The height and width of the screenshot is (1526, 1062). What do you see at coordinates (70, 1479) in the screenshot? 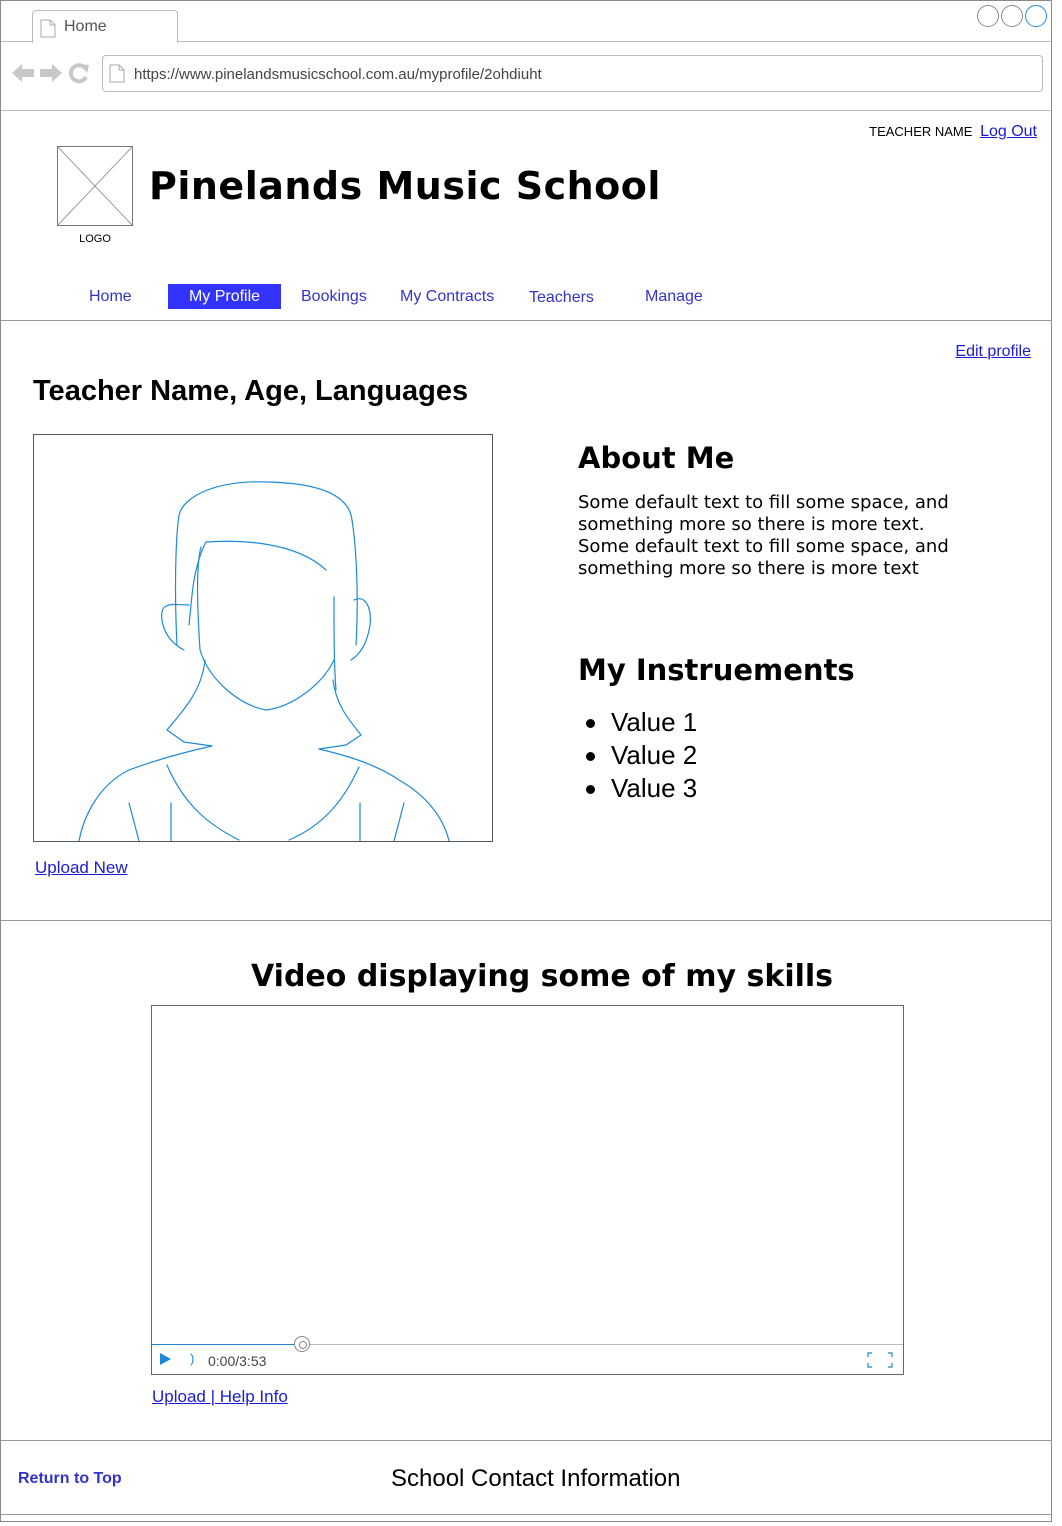
I see `return-to-top-link: Return to Top` at bounding box center [70, 1479].